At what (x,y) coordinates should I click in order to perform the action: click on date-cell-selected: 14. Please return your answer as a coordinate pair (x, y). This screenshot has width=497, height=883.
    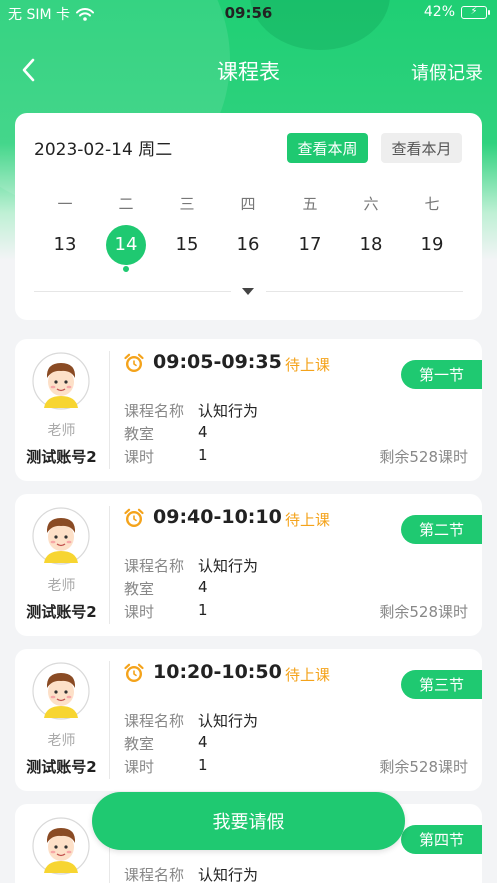
    Looking at the image, I should click on (126, 248).